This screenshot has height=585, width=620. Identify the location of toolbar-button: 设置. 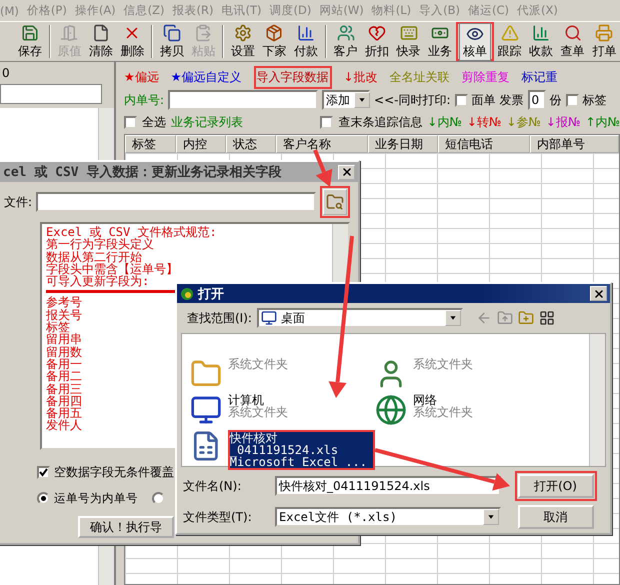
(243, 41).